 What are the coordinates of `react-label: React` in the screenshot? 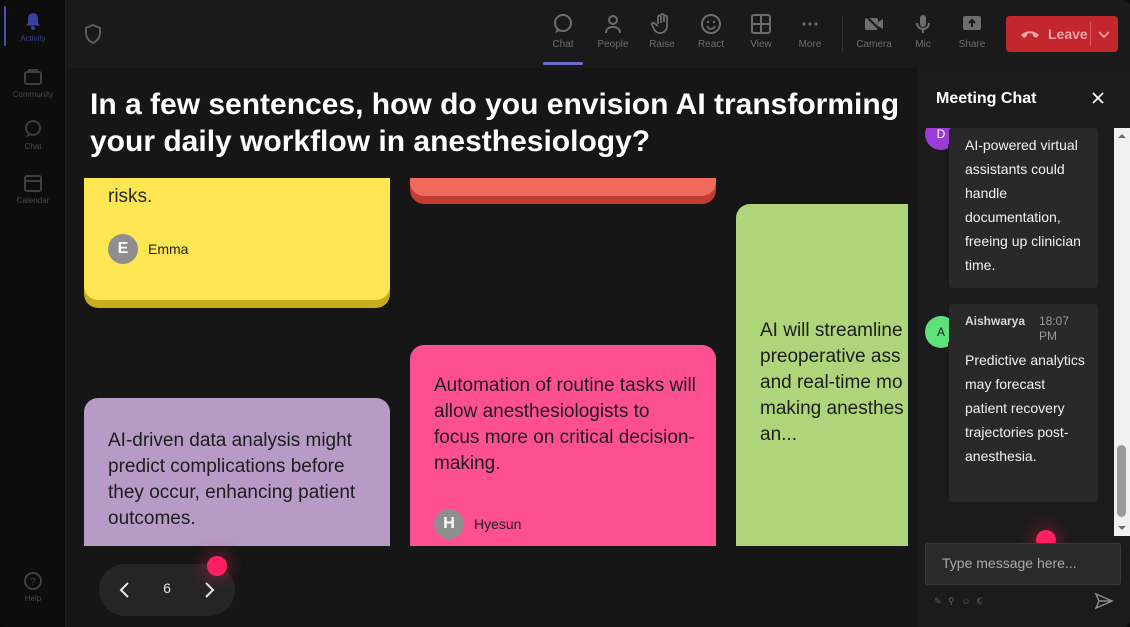 It's located at (711, 44).